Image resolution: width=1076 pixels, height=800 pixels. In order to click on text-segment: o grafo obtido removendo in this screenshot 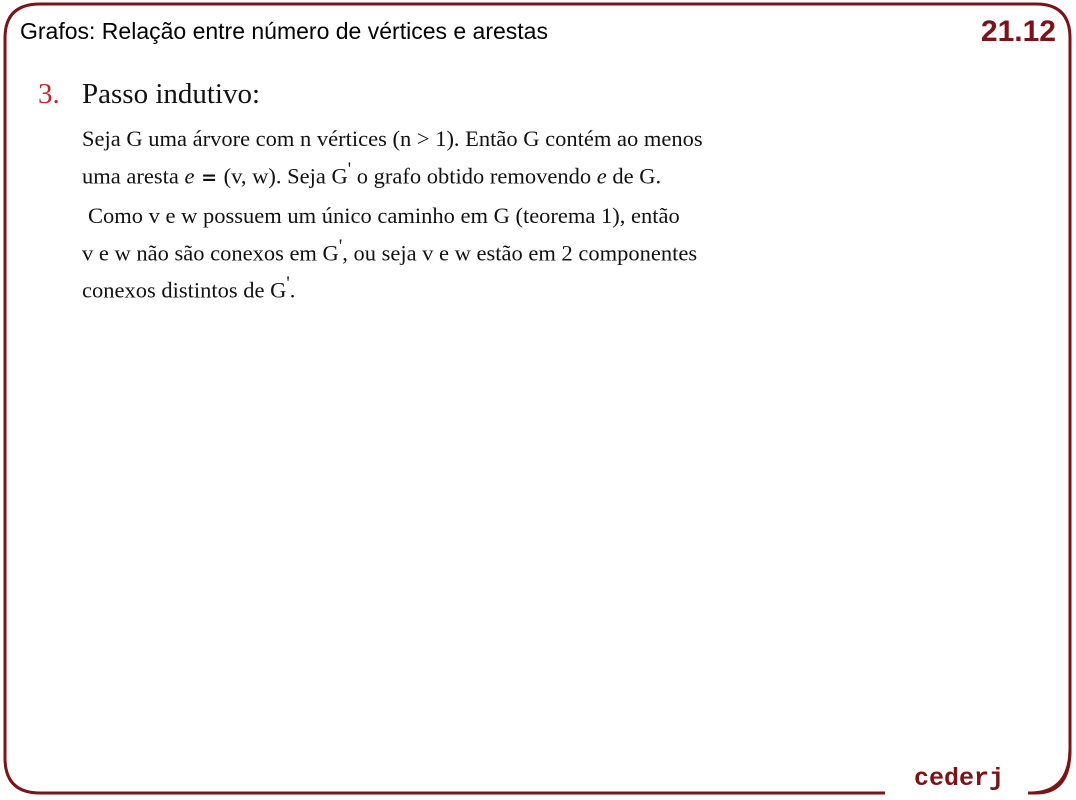, I will do `click(474, 176)`.